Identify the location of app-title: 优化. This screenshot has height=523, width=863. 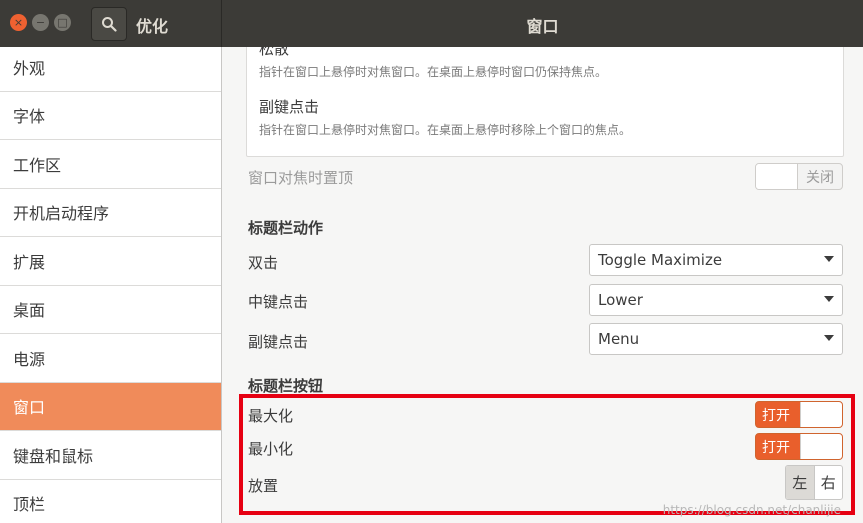
(152, 26).